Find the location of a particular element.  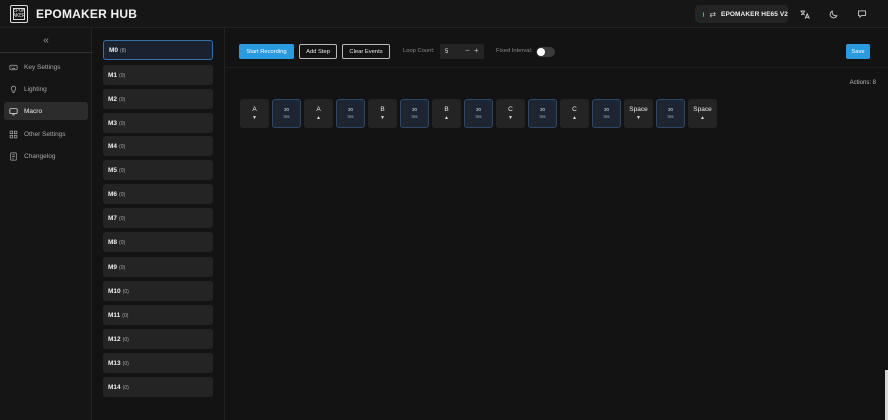

logo-icon: EPOM AKER is located at coordinates (19, 14).